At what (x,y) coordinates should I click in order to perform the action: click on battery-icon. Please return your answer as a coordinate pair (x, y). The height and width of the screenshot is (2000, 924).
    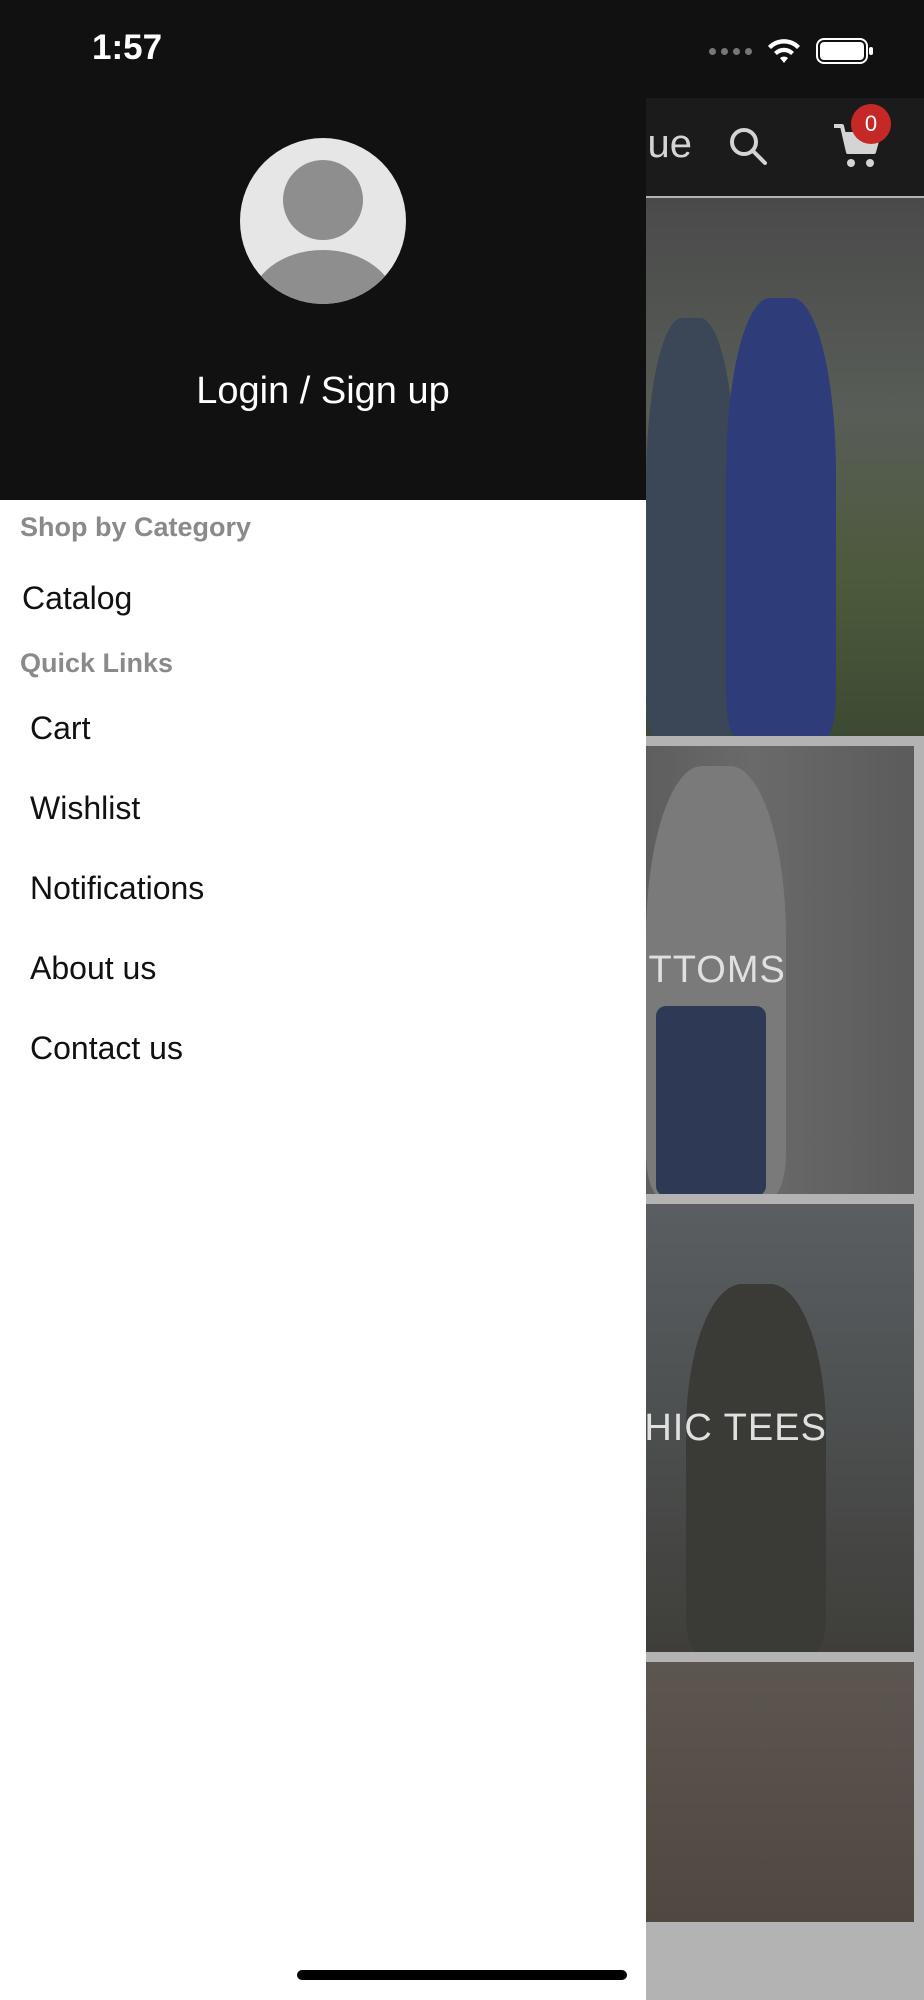
    Looking at the image, I should click on (844, 51).